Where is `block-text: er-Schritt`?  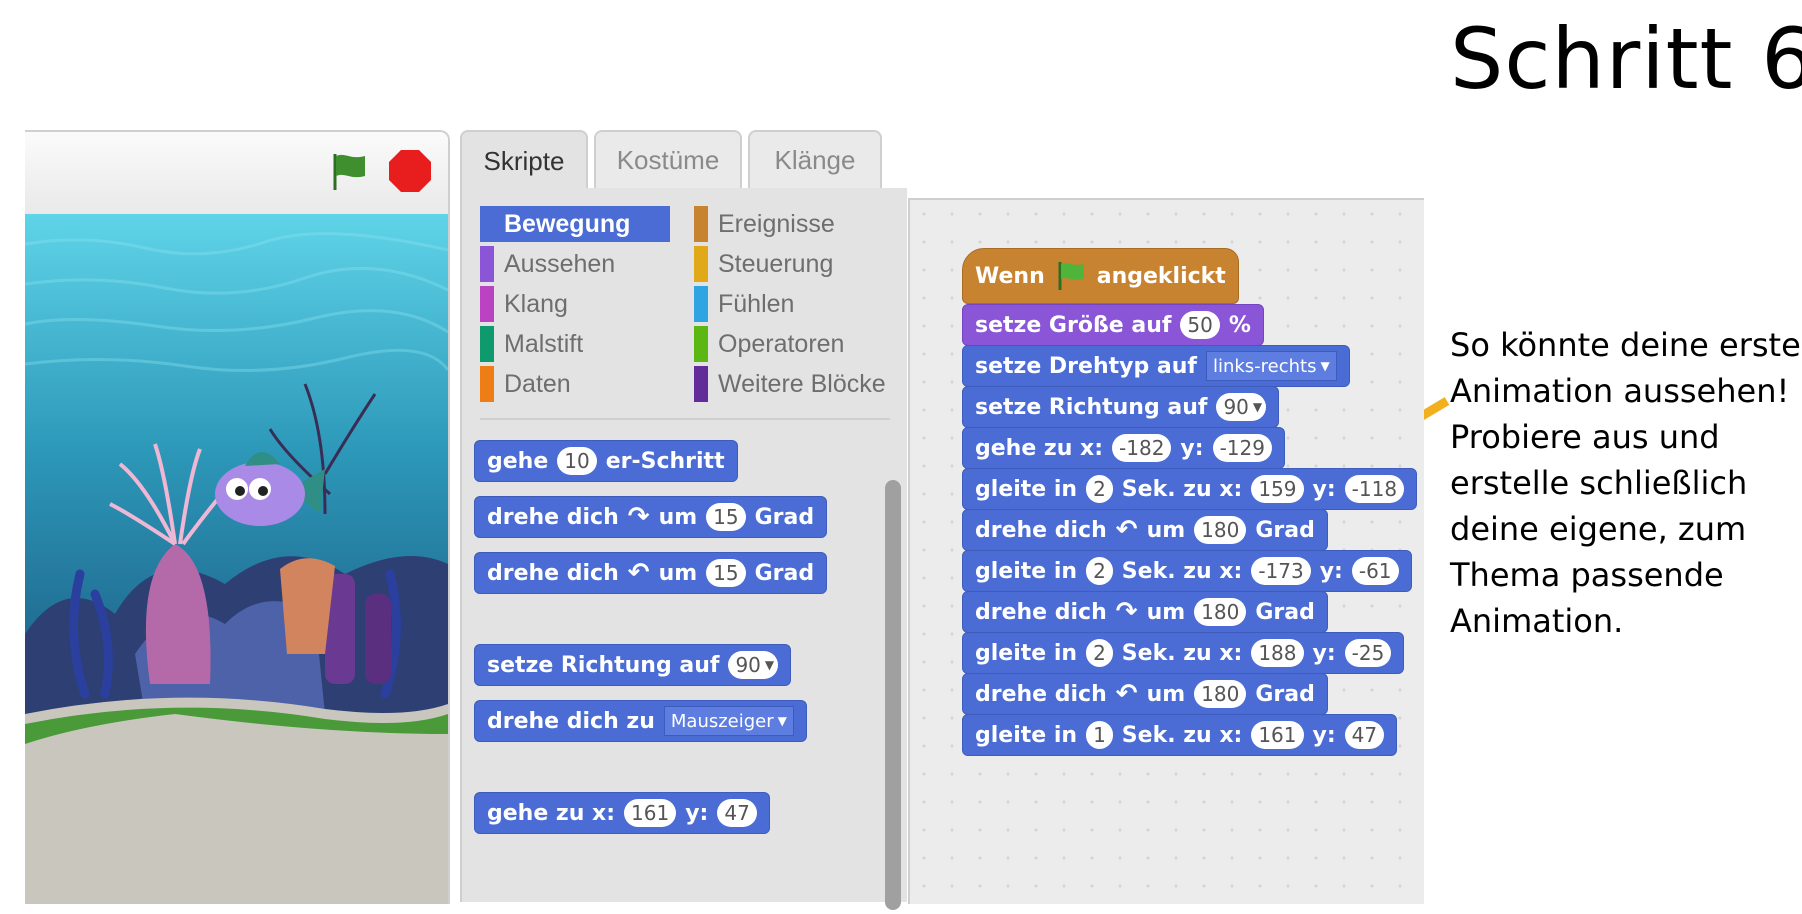 block-text: er-Schritt is located at coordinates (665, 461).